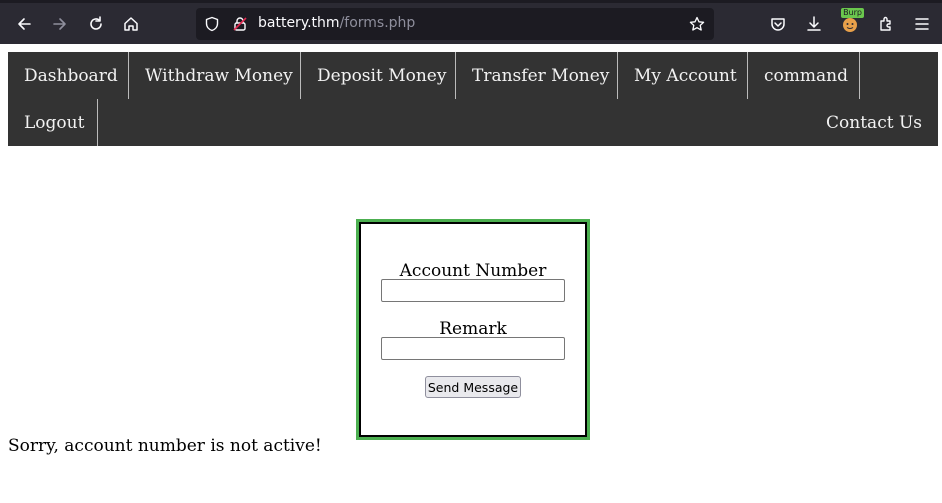  I want to click on url-path: /forms.php, so click(377, 23).